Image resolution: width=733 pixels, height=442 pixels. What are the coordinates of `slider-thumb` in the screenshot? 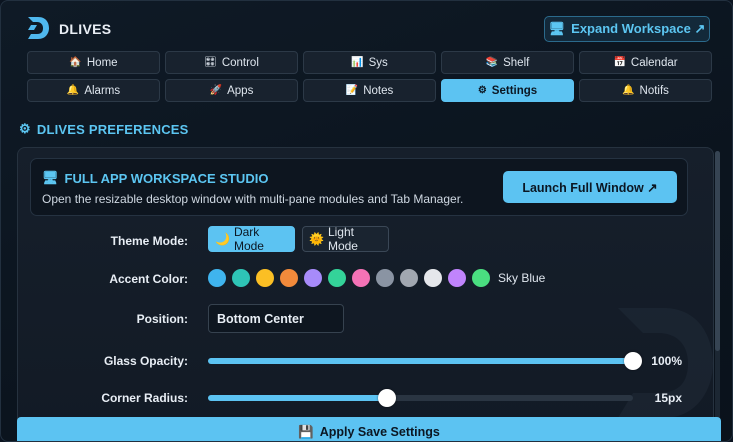 It's located at (386, 398).